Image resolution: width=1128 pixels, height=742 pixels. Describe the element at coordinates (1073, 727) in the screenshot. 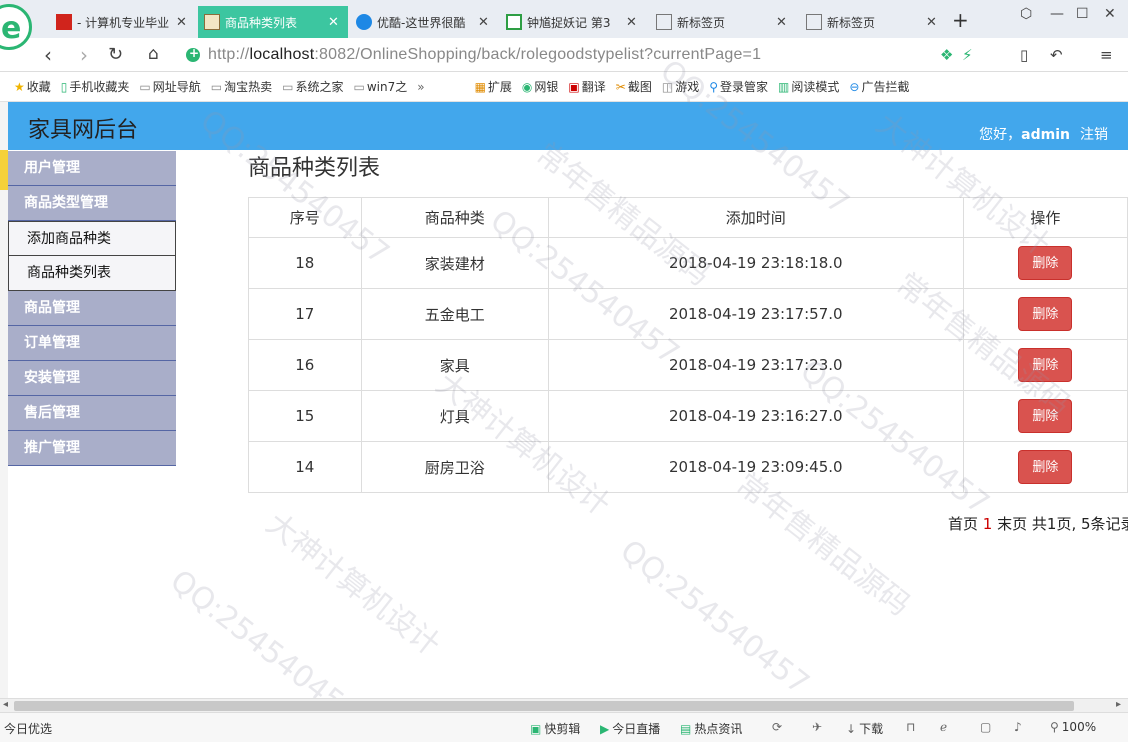

I see `status-zoom: ⚲ 100%` at that location.